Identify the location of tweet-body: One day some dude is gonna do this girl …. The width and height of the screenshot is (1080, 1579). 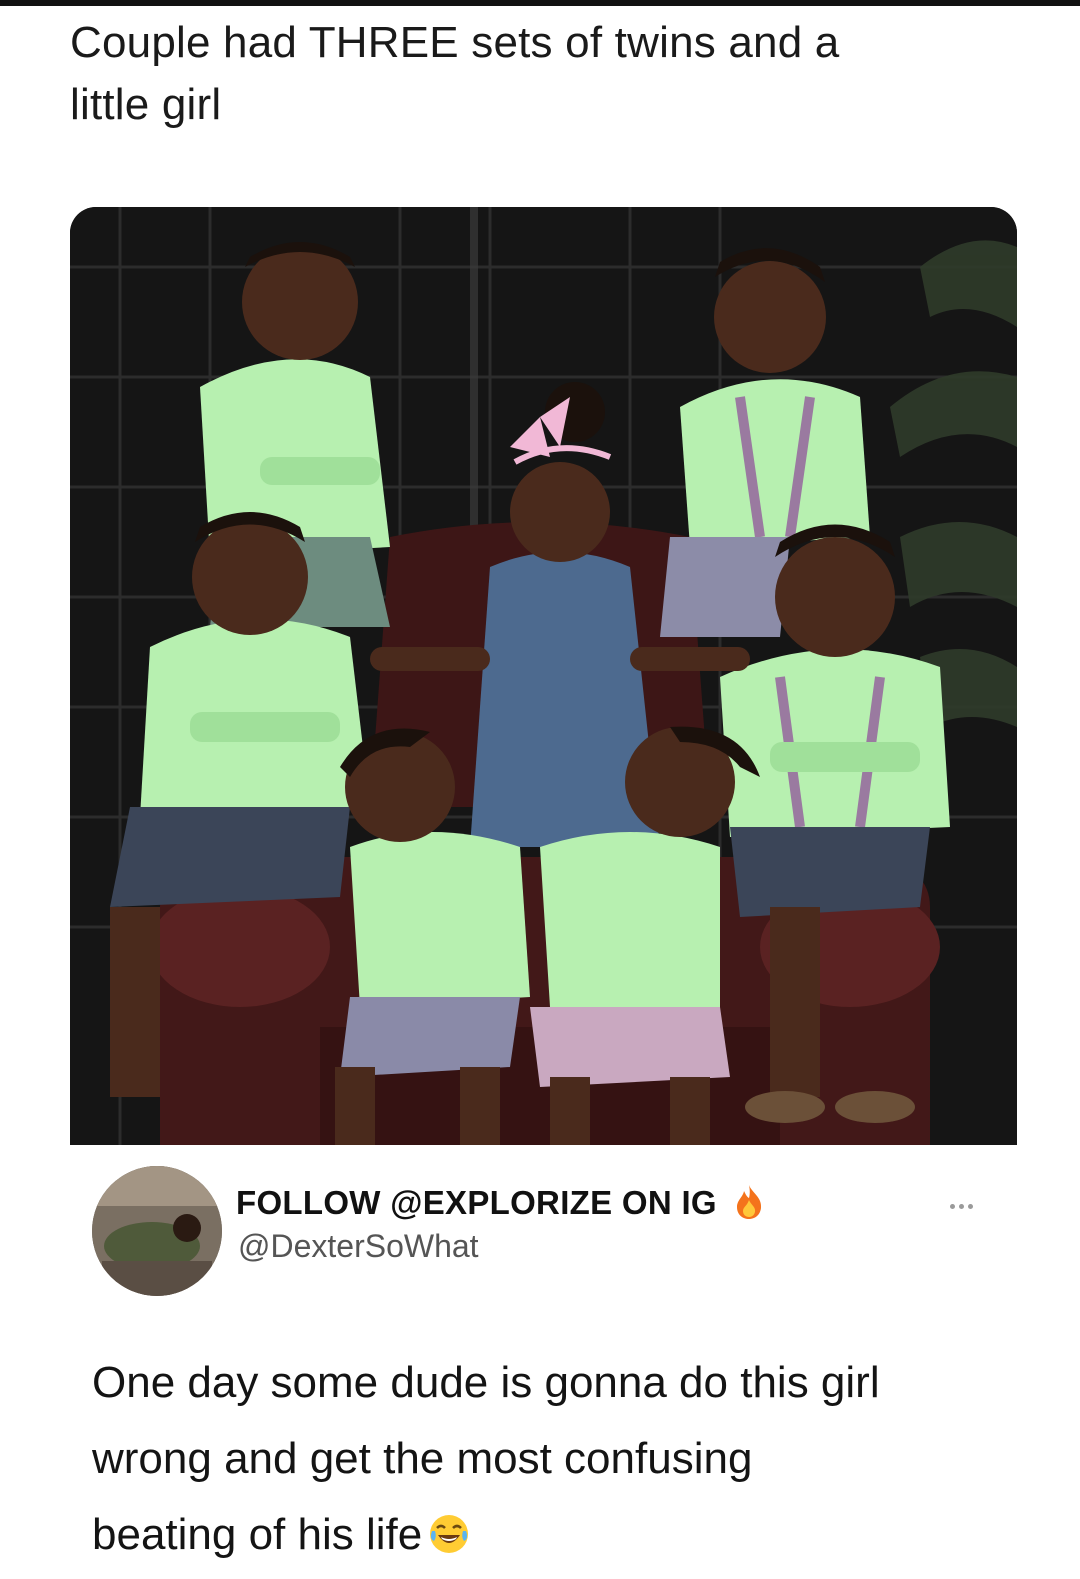
(562, 1459).